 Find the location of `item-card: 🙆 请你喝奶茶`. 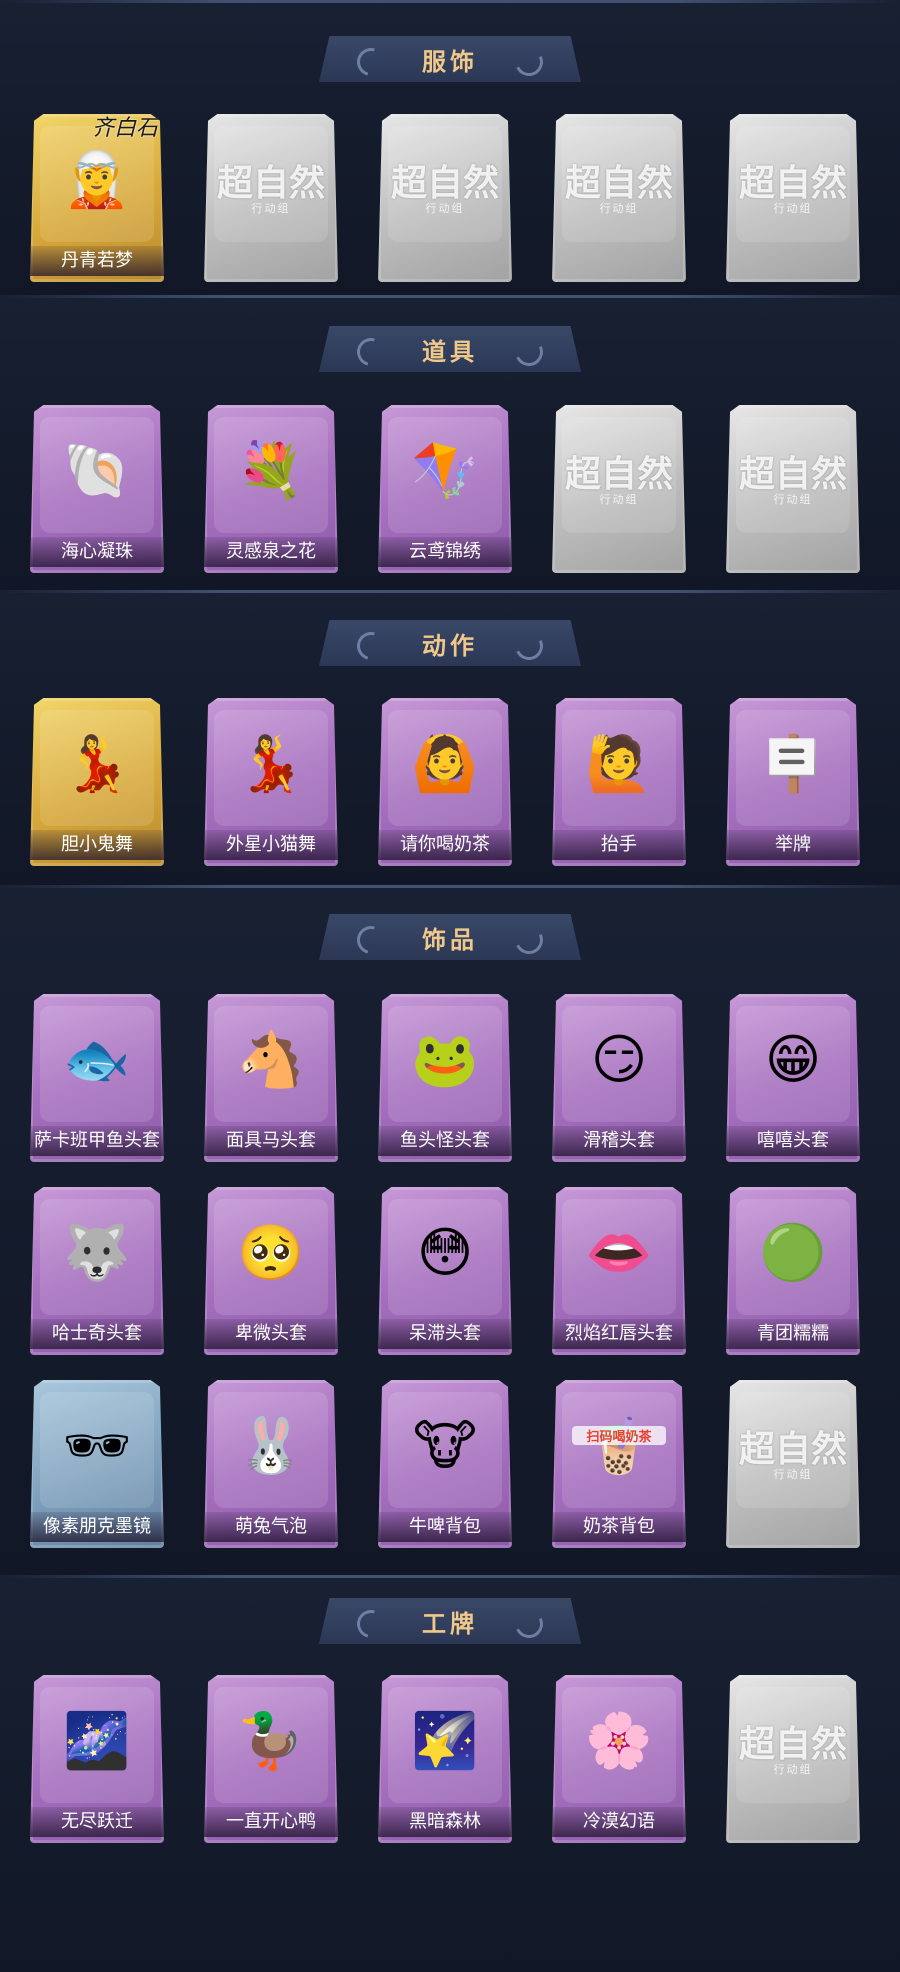

item-card: 🙆 请你喝奶茶 is located at coordinates (445, 782).